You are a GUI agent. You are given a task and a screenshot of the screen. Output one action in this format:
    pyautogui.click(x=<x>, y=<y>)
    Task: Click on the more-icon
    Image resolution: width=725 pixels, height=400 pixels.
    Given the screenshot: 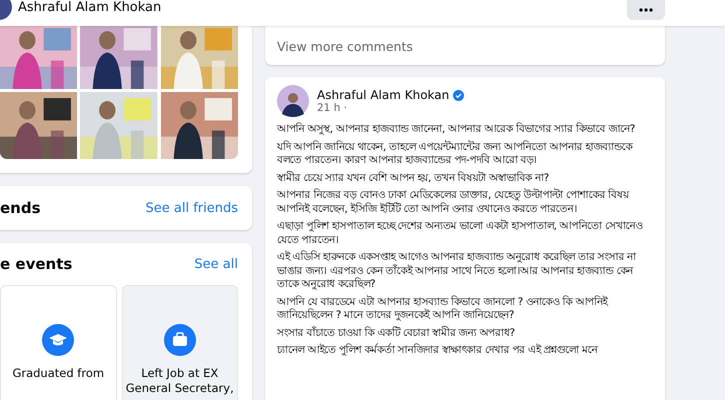 What is the action you would take?
    pyautogui.click(x=646, y=10)
    